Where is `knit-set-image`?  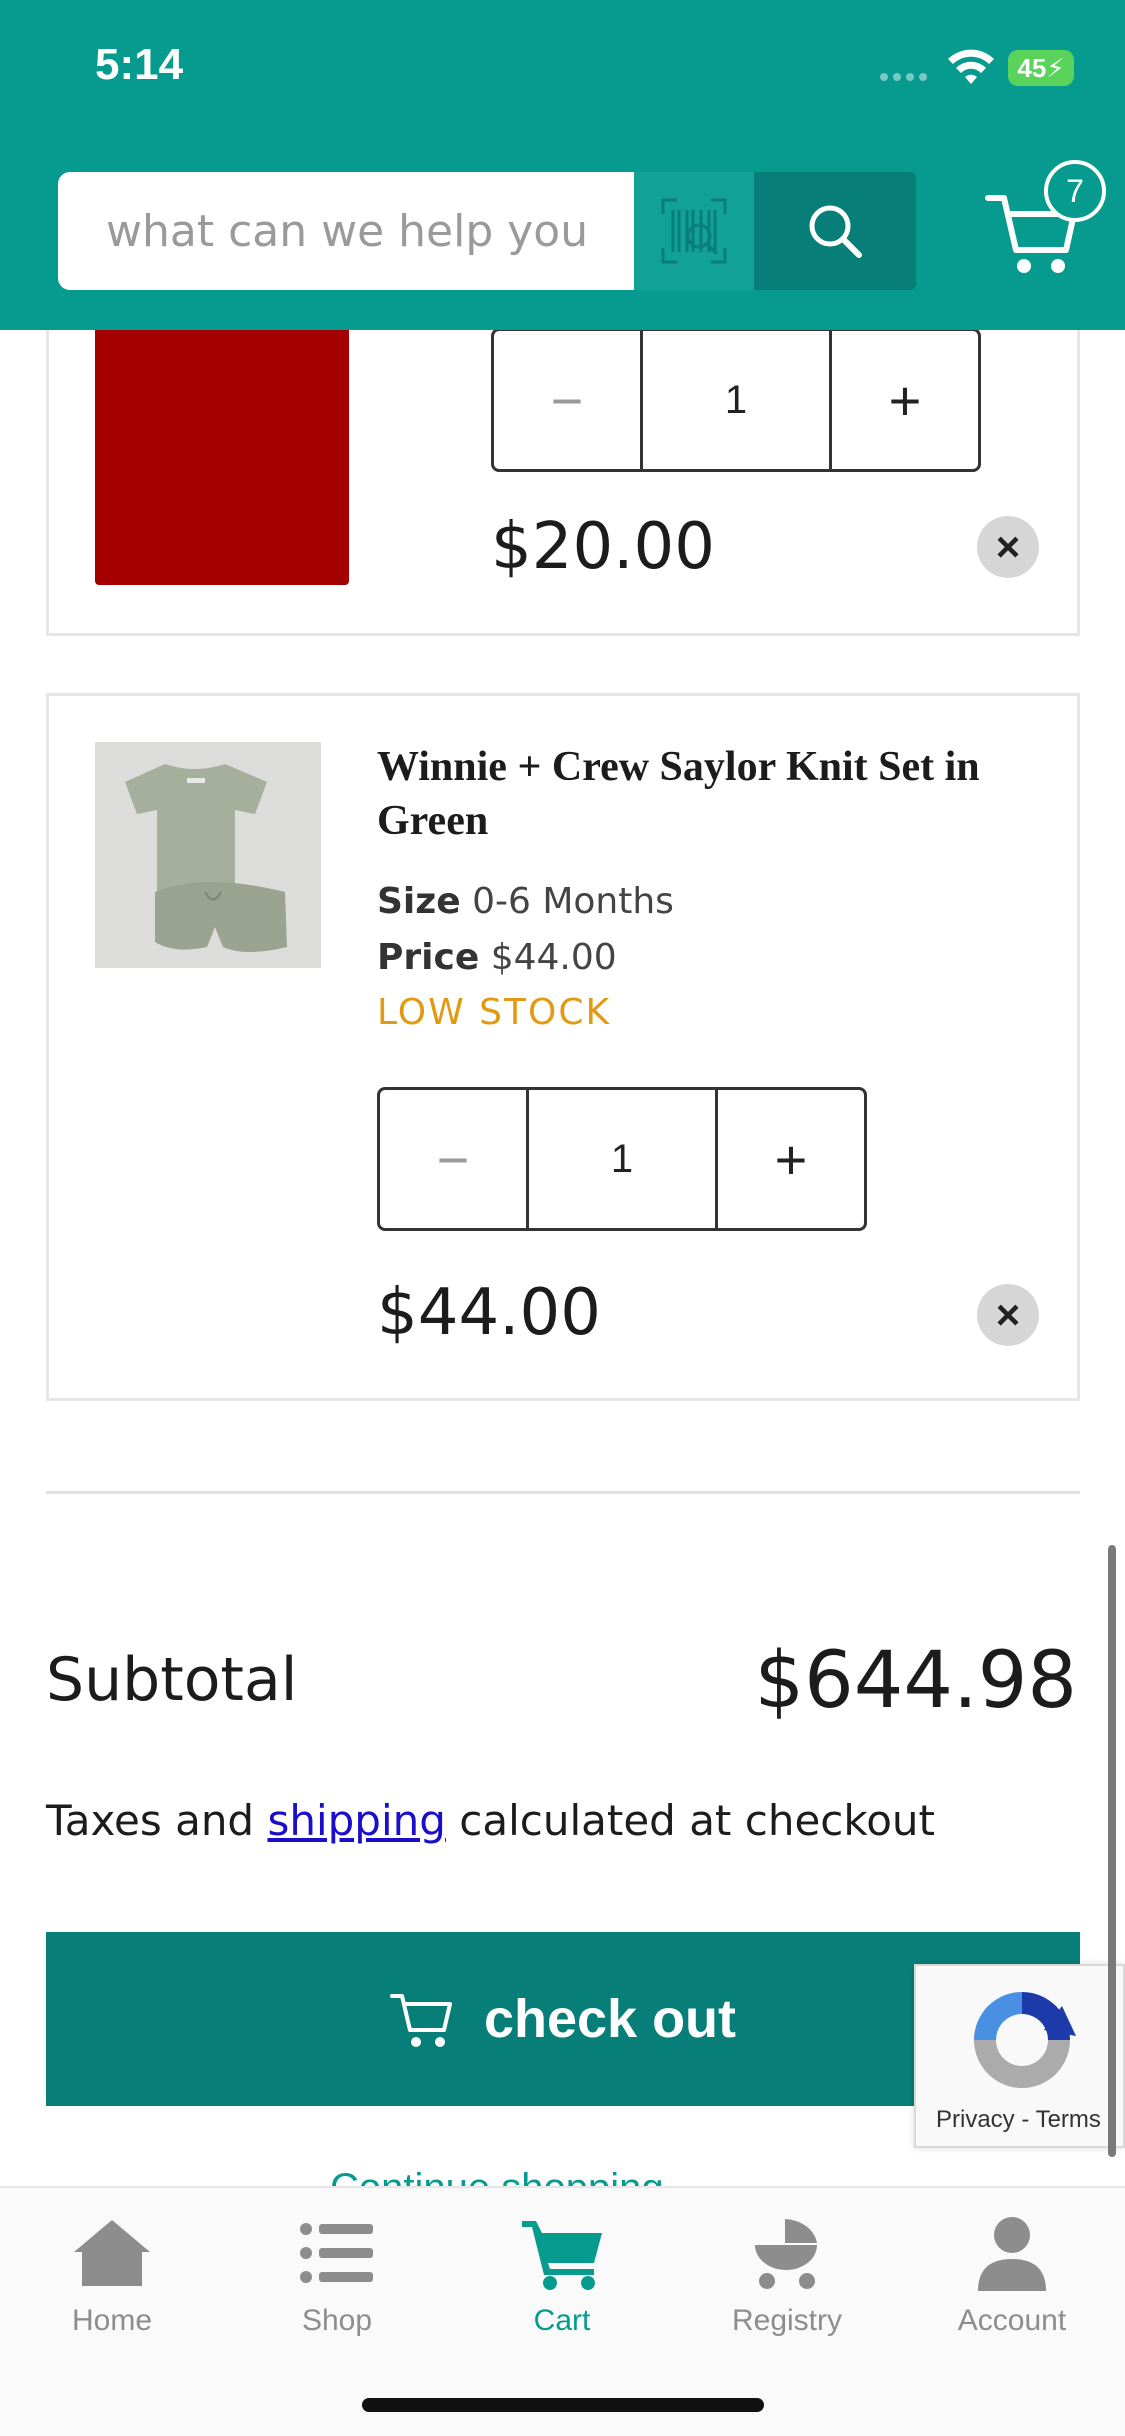 knit-set-image is located at coordinates (208, 855).